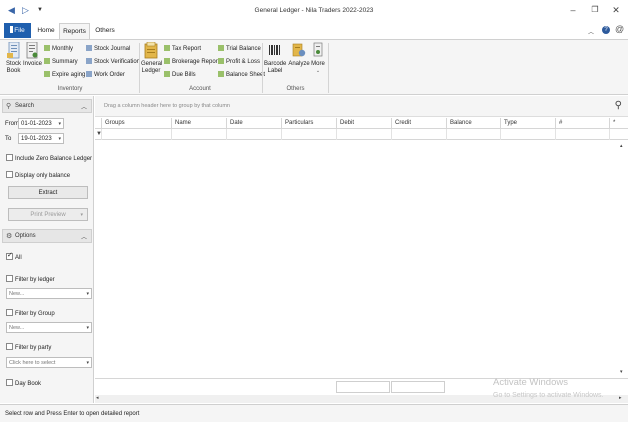 The height and width of the screenshot is (422, 628). Describe the element at coordinates (9, 236) in the screenshot. I see `options-icon: ⚙` at that location.